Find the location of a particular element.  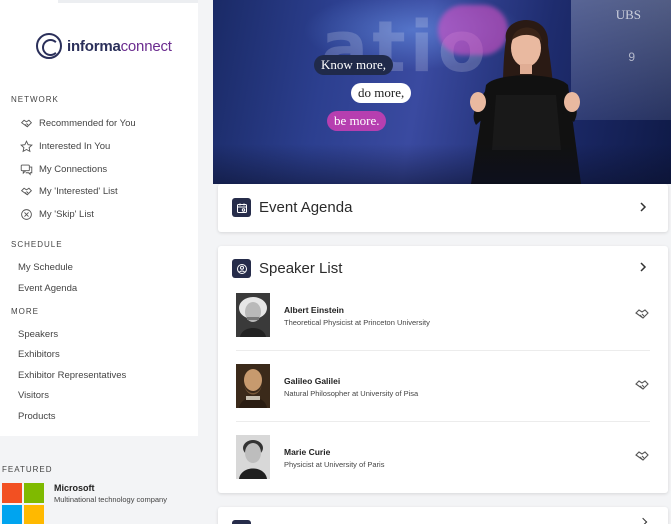

sidebar-item-exhibitor-representatives: Exhibitor Representatives is located at coordinates (72, 375).